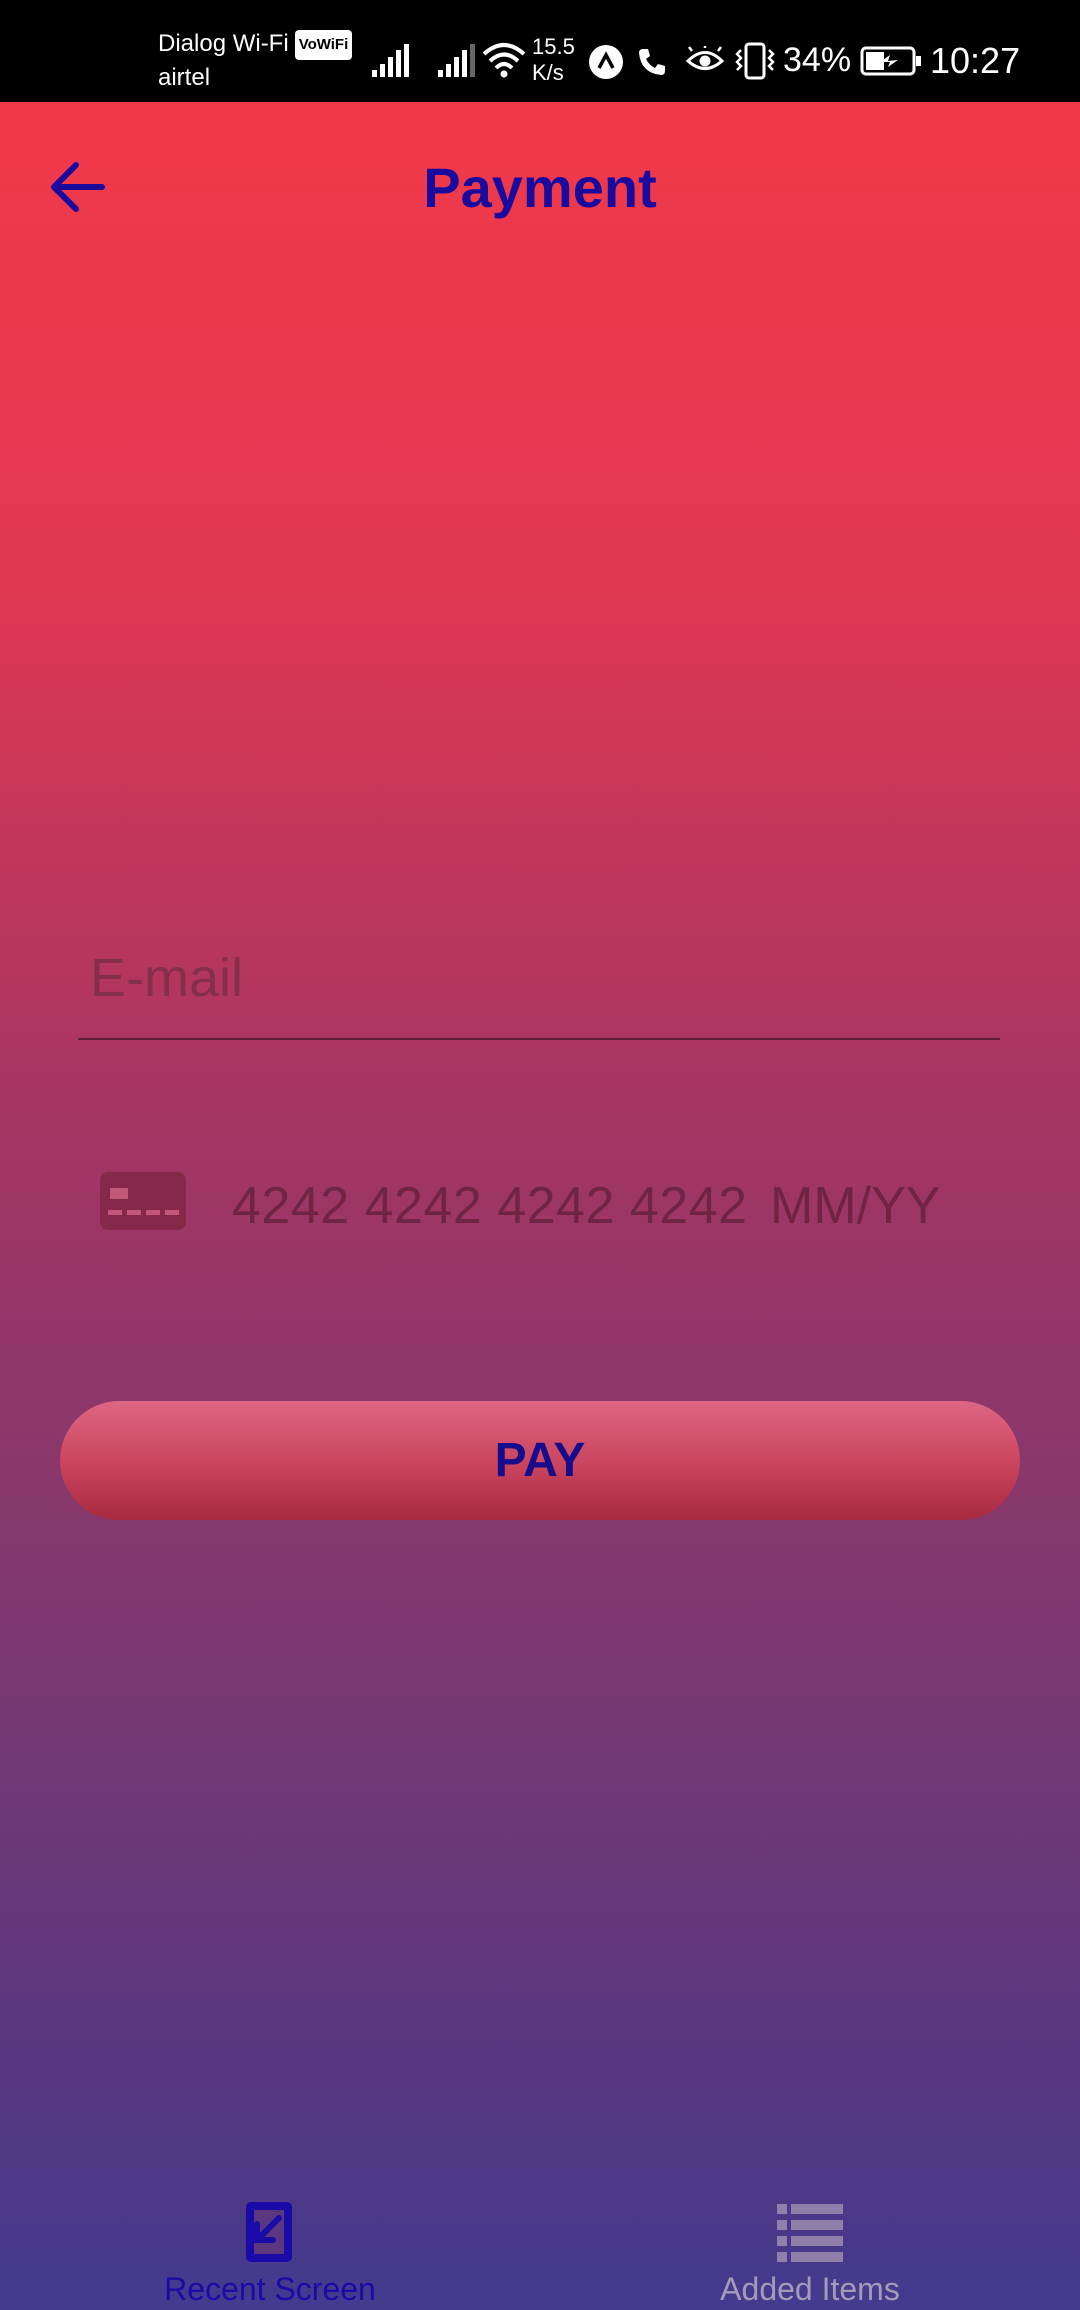 This screenshot has width=1080, height=2310. Describe the element at coordinates (755, 61) in the screenshot. I see `vibrate-icon` at that location.